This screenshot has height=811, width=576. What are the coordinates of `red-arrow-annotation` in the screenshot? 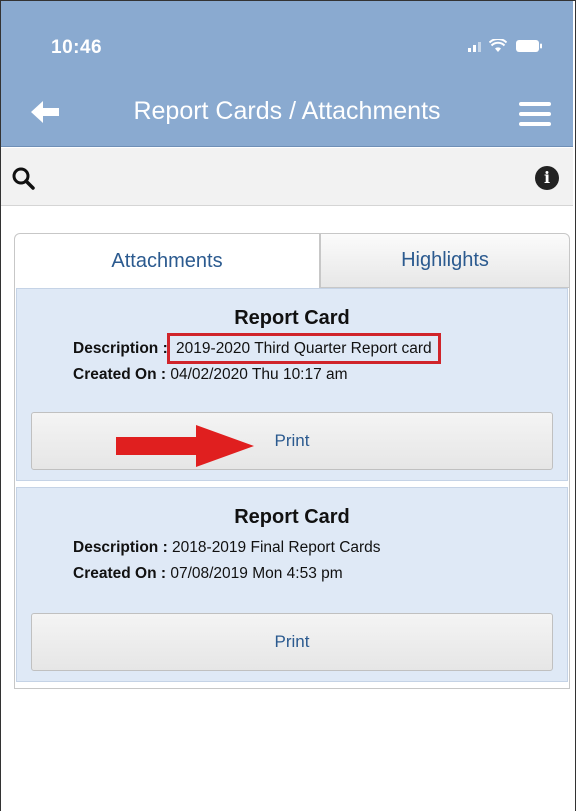 It's located at (185, 446).